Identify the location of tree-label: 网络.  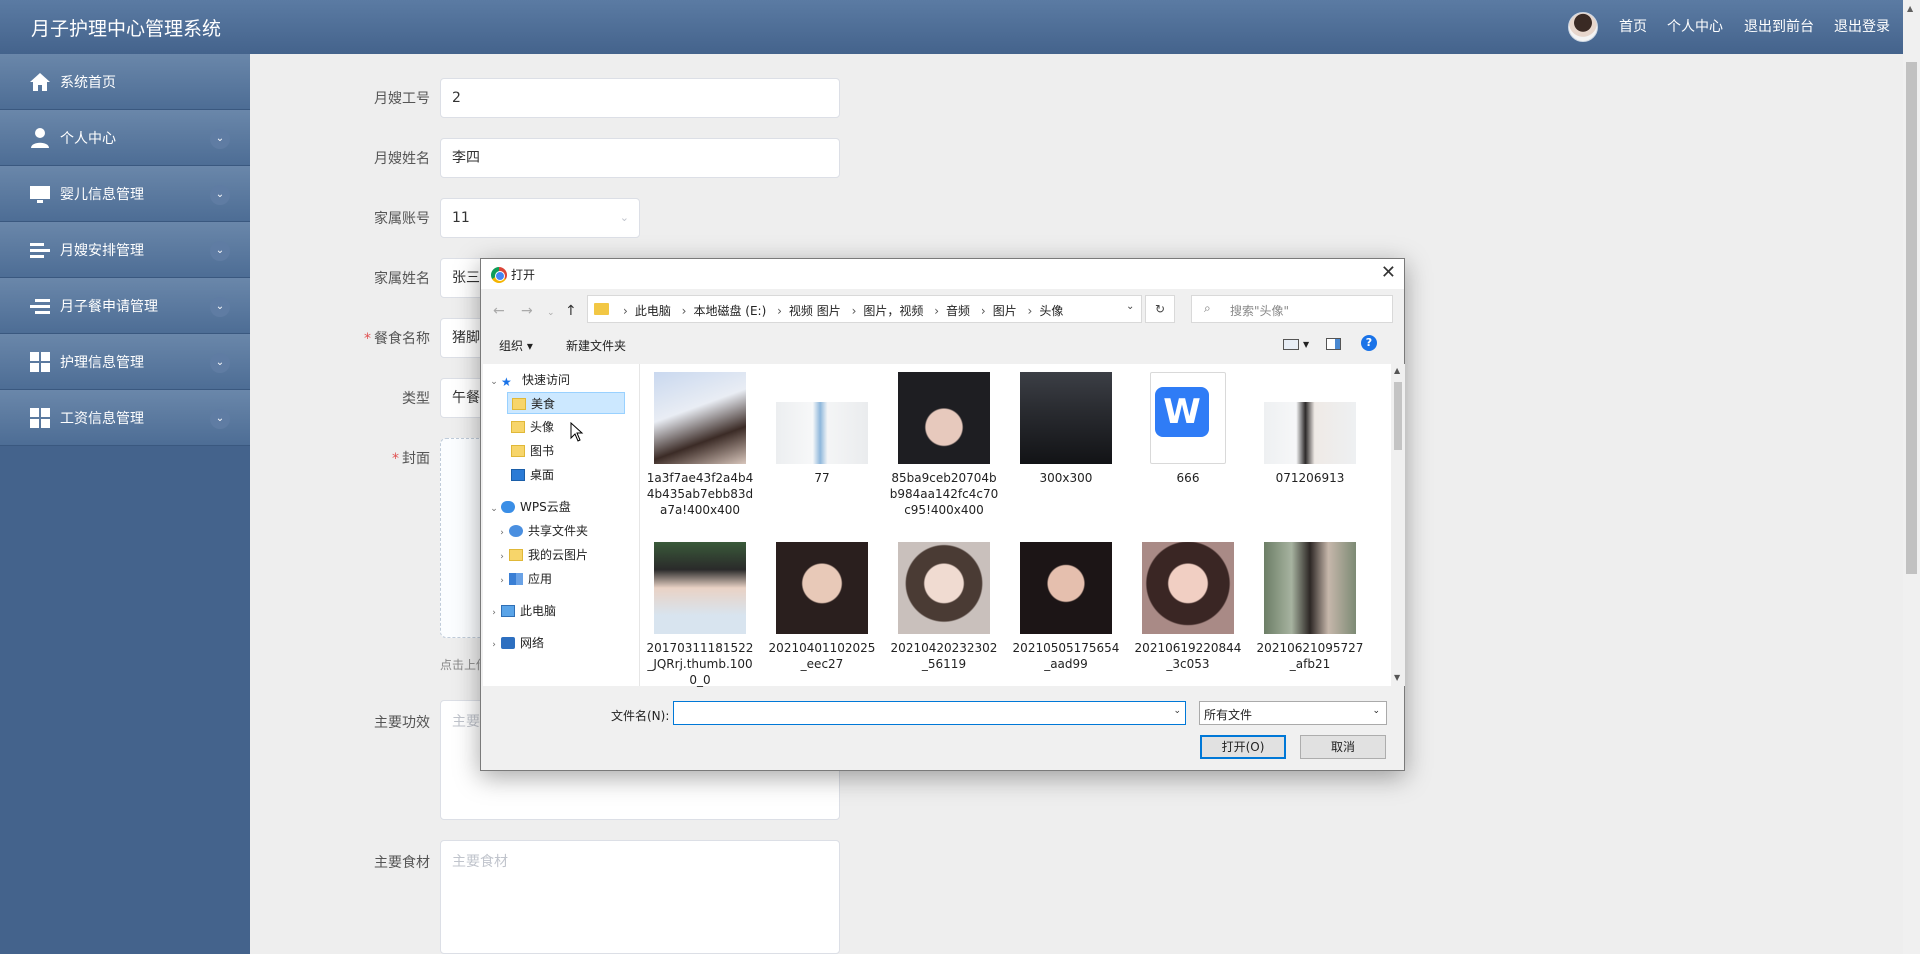
(532, 643).